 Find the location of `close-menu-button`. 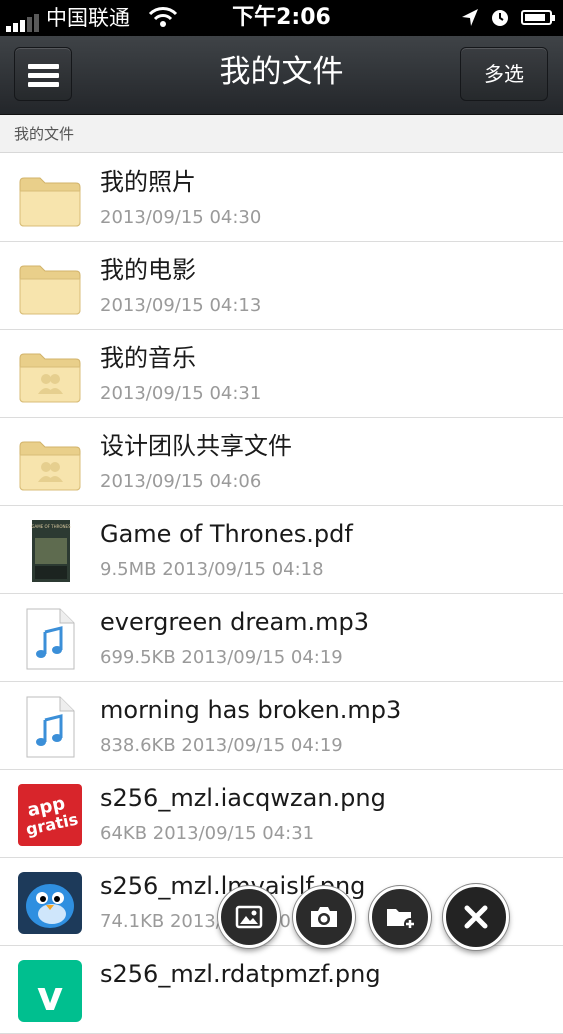

close-menu-button is located at coordinates (476, 917).